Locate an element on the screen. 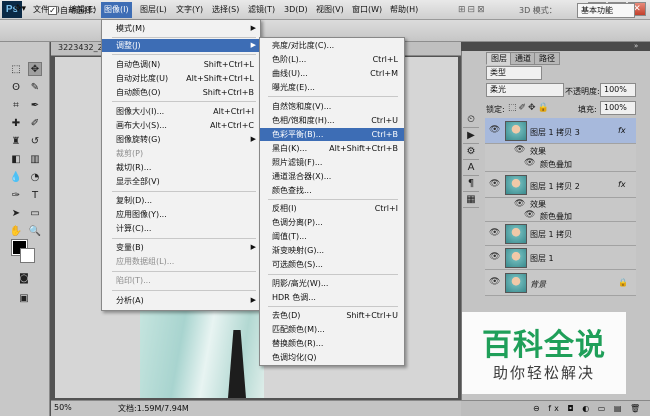 This screenshot has height=416, width=650. history-brush-tool-icon: ↺ is located at coordinates (35, 142).